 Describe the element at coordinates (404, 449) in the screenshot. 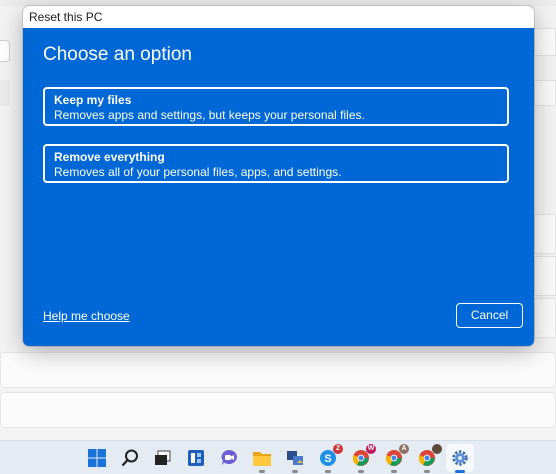

I see `profile-badge: A` at that location.